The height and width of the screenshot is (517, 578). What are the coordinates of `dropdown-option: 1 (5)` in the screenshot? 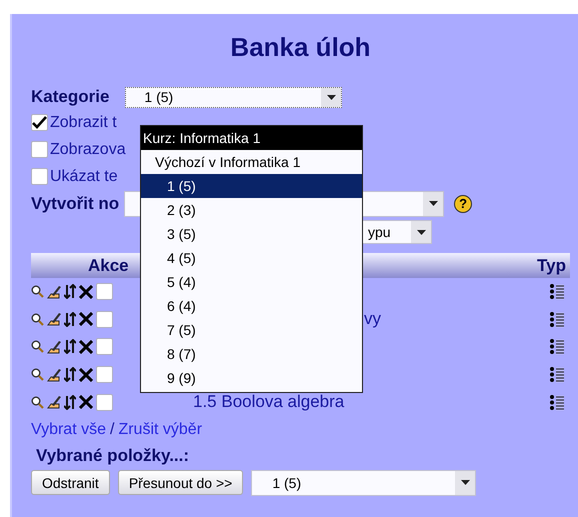 It's located at (251, 186).